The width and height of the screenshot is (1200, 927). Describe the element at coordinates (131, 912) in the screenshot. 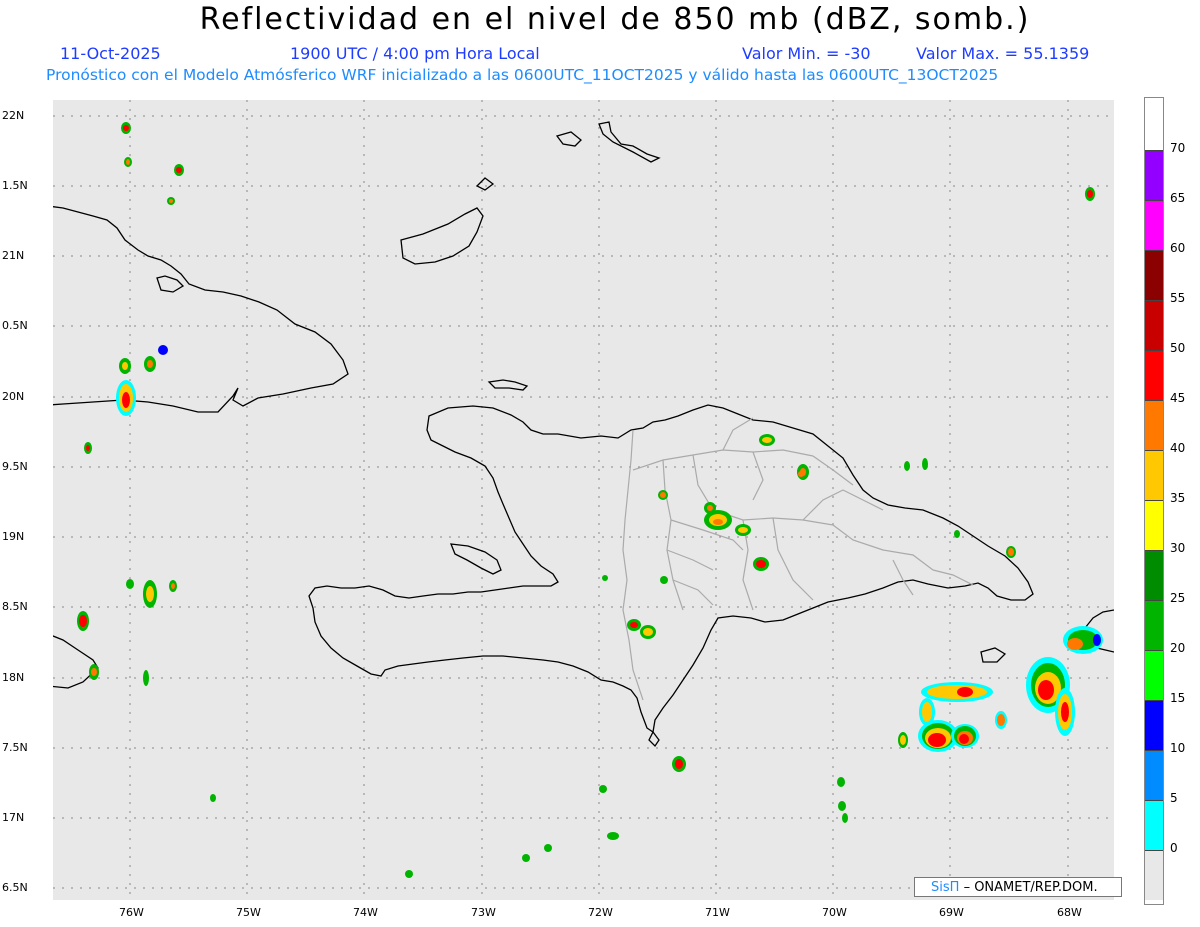

I see `lon-label: 76W` at that location.